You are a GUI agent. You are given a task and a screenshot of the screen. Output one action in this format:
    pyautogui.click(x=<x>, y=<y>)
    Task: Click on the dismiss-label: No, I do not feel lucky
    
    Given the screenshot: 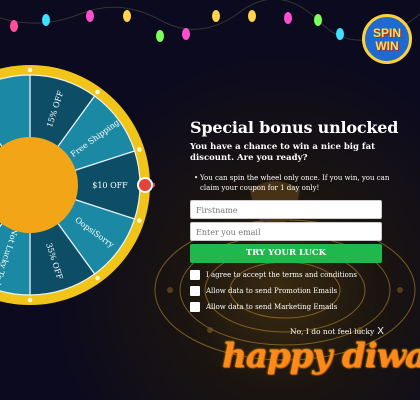 What is the action you would take?
    pyautogui.click(x=332, y=331)
    